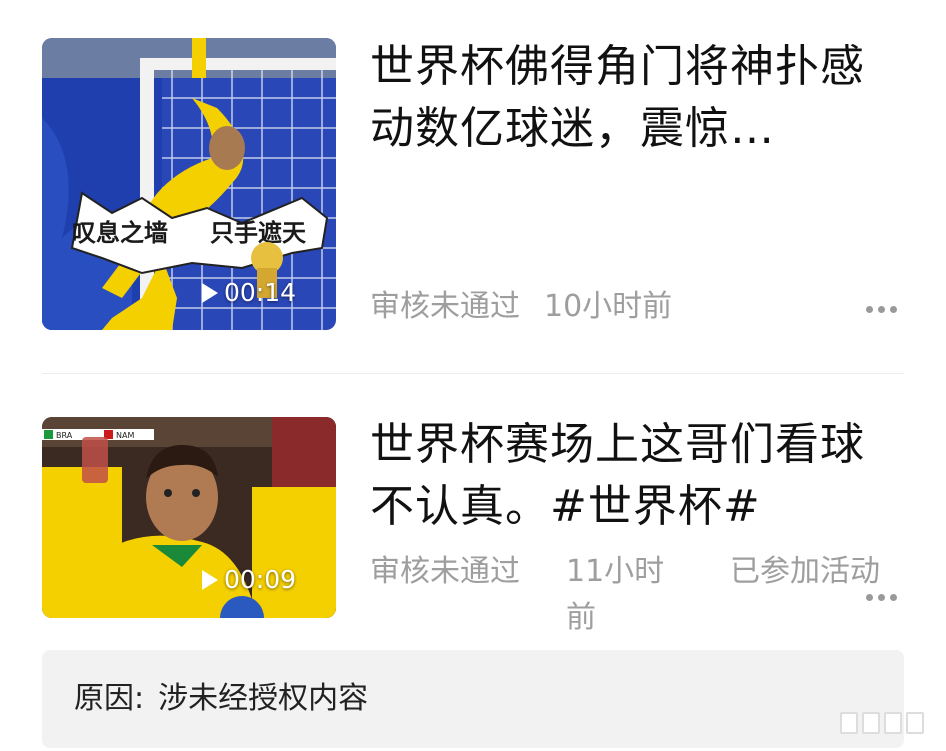 Image resolution: width=946 pixels, height=751 pixels. I want to click on video-thumbnail: BRA NAM 00:09, so click(189, 517).